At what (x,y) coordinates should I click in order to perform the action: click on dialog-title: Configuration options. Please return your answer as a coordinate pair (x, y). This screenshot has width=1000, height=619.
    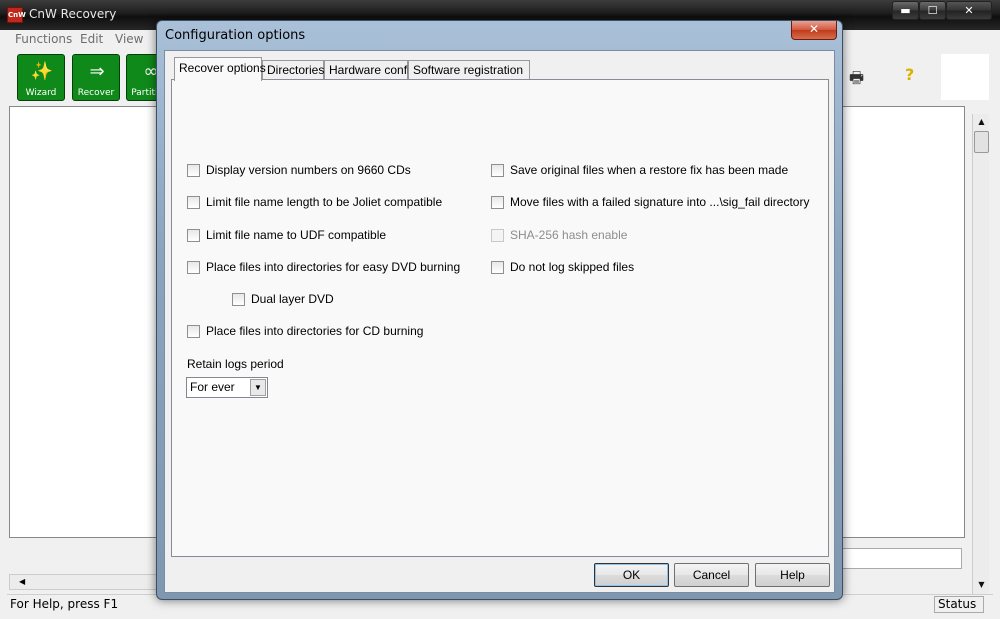
    Looking at the image, I should click on (235, 35).